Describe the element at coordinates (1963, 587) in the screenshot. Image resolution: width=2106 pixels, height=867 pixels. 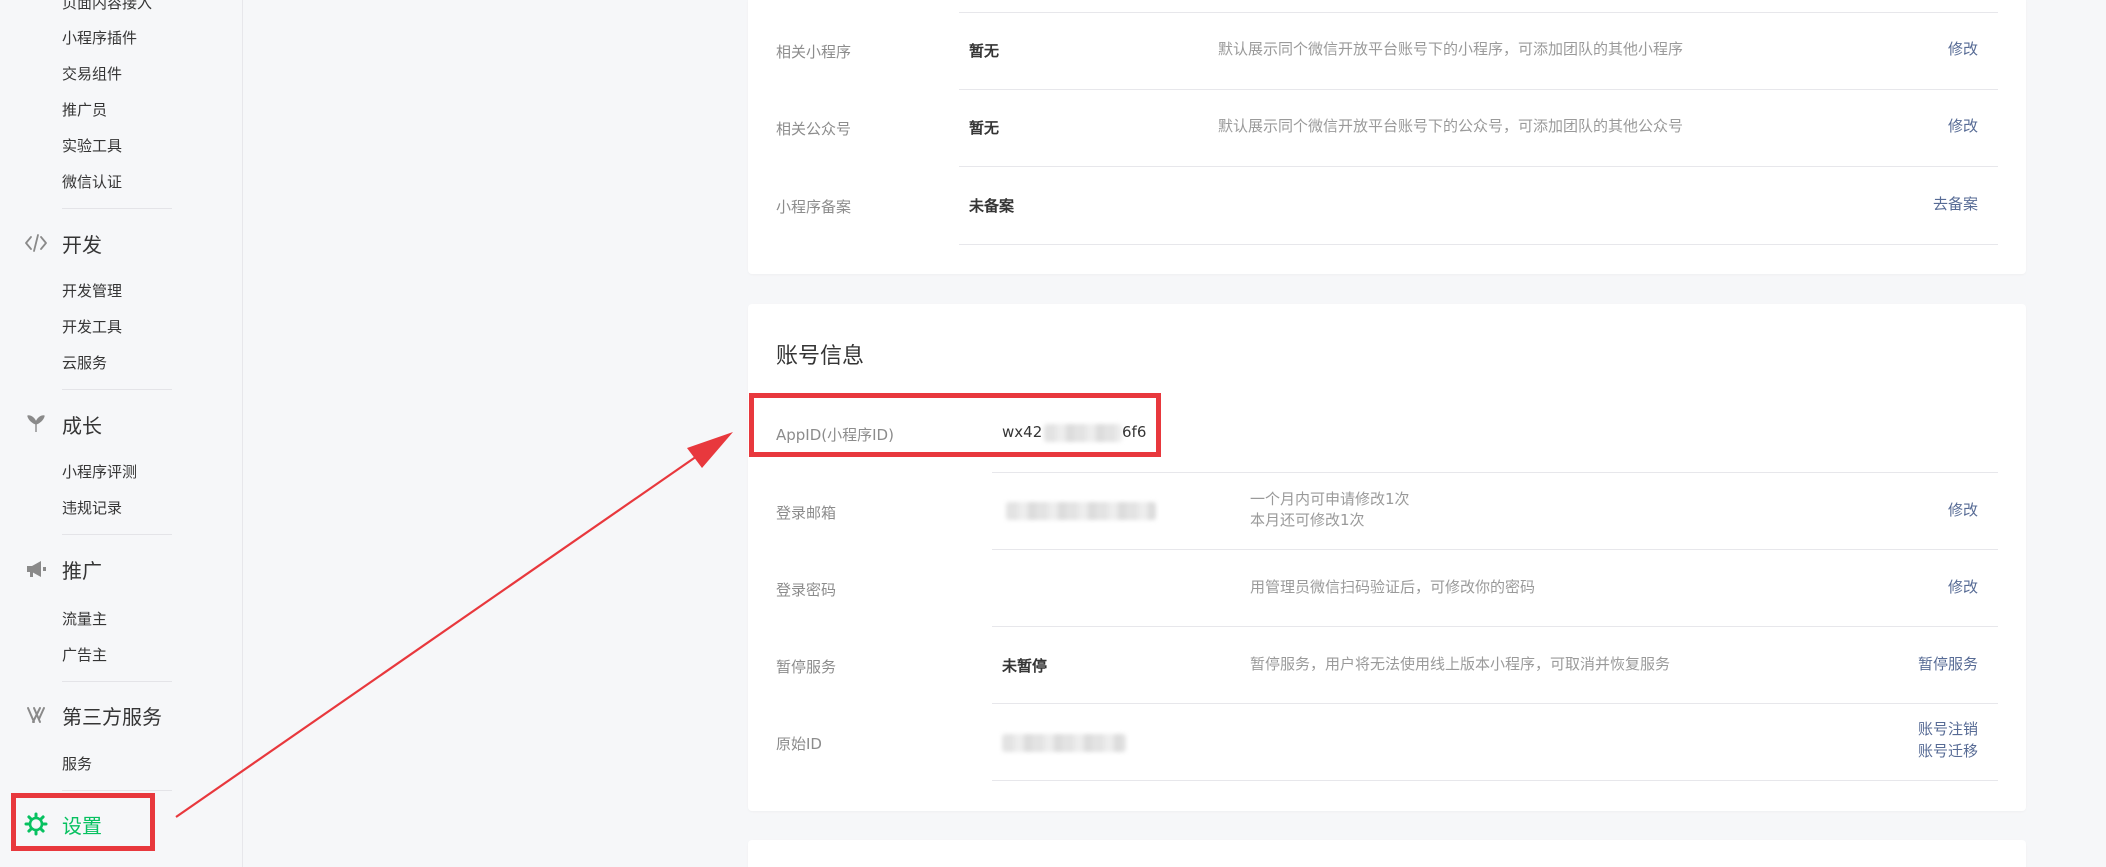
I see `edit-login-password-link: 修改` at that location.